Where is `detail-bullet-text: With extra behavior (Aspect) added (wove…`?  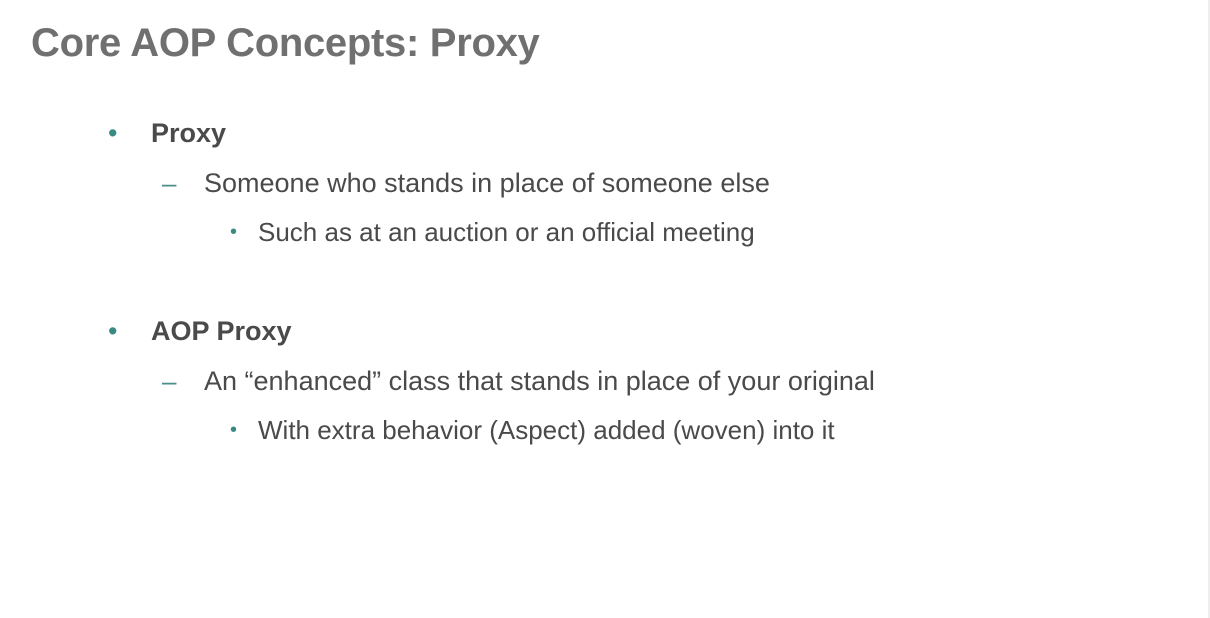
detail-bullet-text: With extra behavior (Aspect) added (wove… is located at coordinates (546, 430).